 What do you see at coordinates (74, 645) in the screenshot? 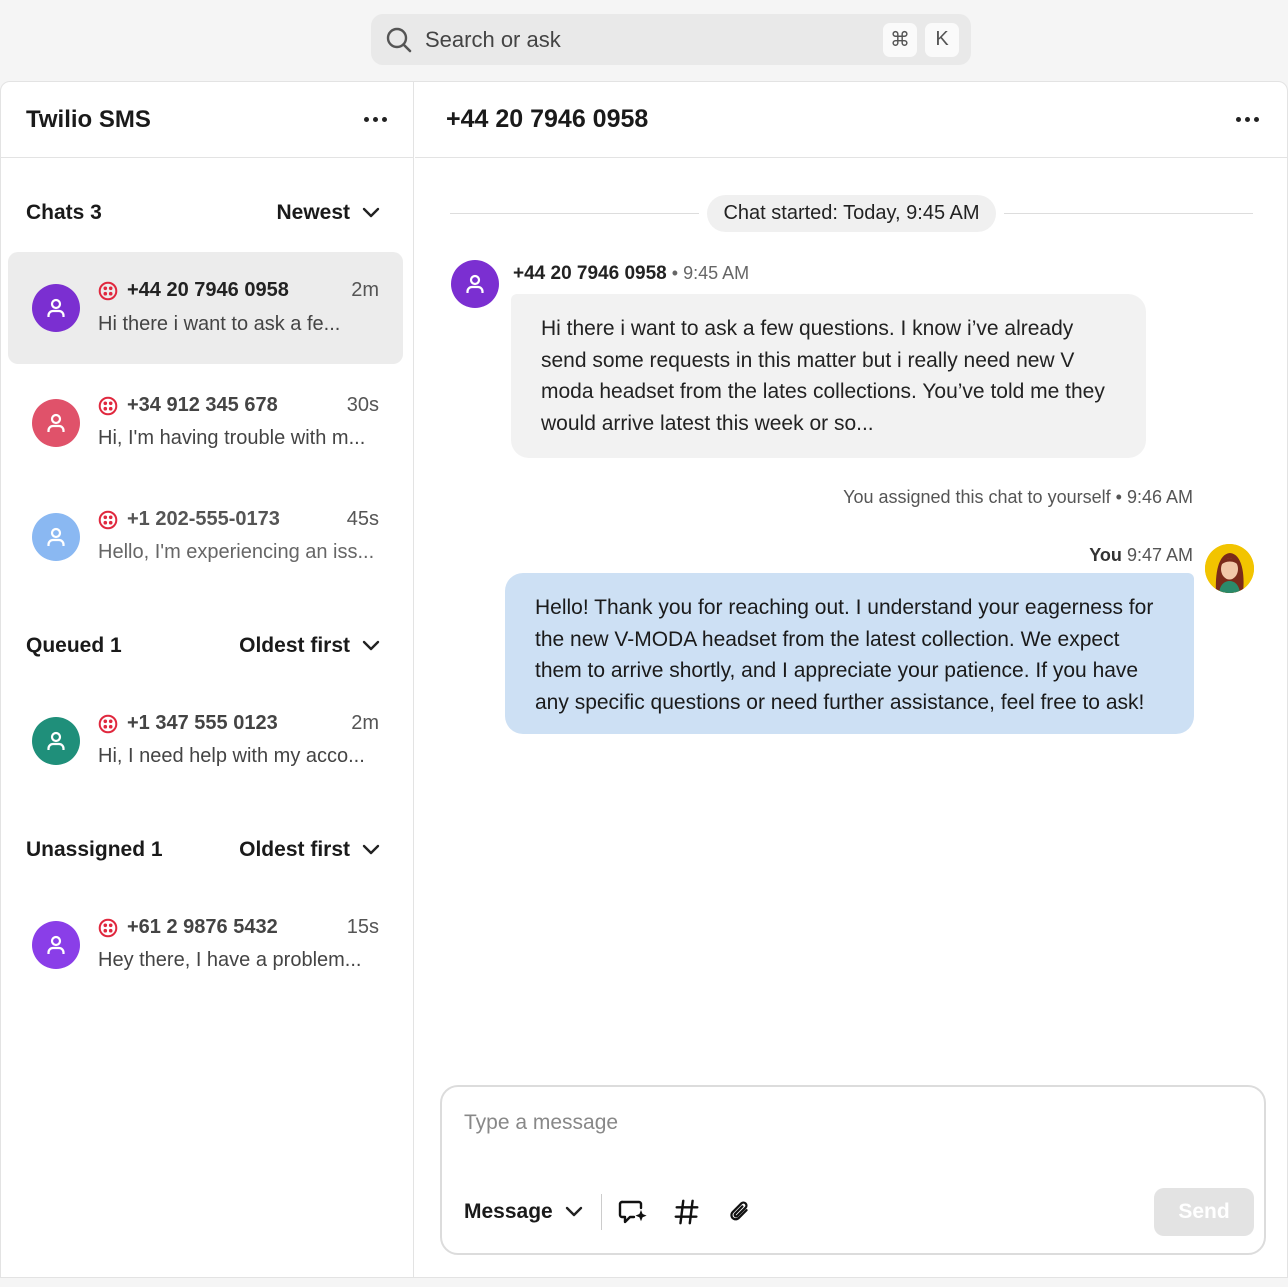
I see `section-label: Queued 1` at bounding box center [74, 645].